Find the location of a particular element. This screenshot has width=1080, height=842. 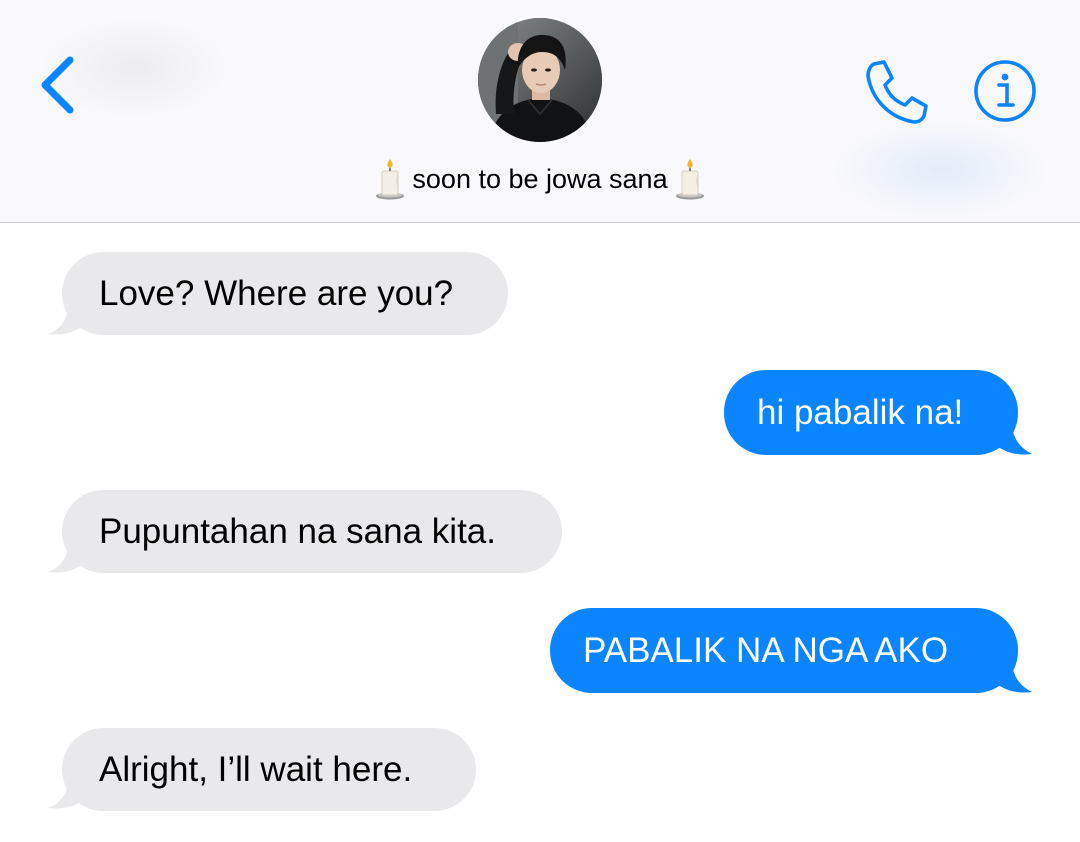

info-icon is located at coordinates (1005, 91).